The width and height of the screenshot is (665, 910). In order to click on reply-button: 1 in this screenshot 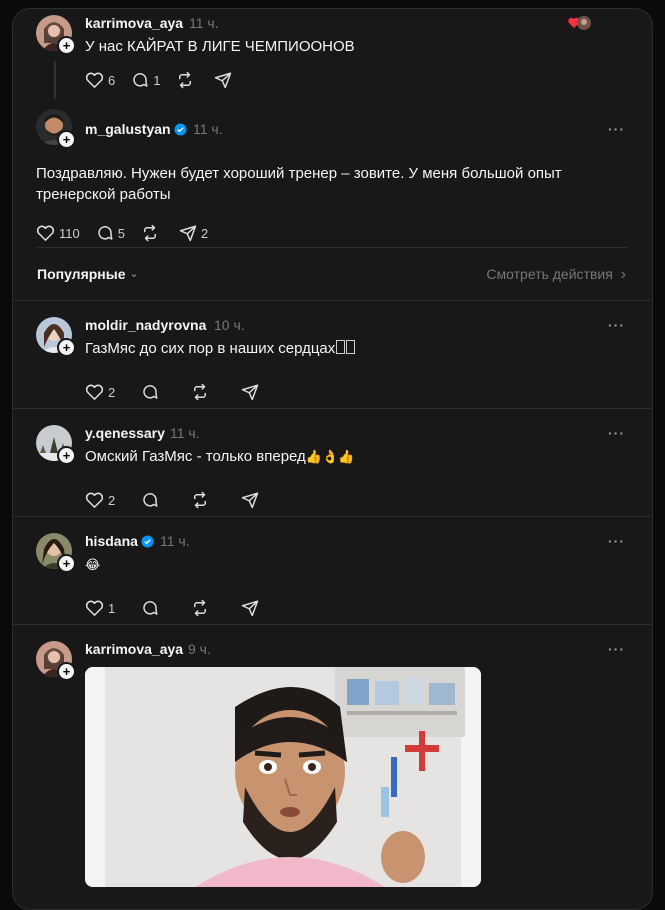, I will do `click(145, 80)`.